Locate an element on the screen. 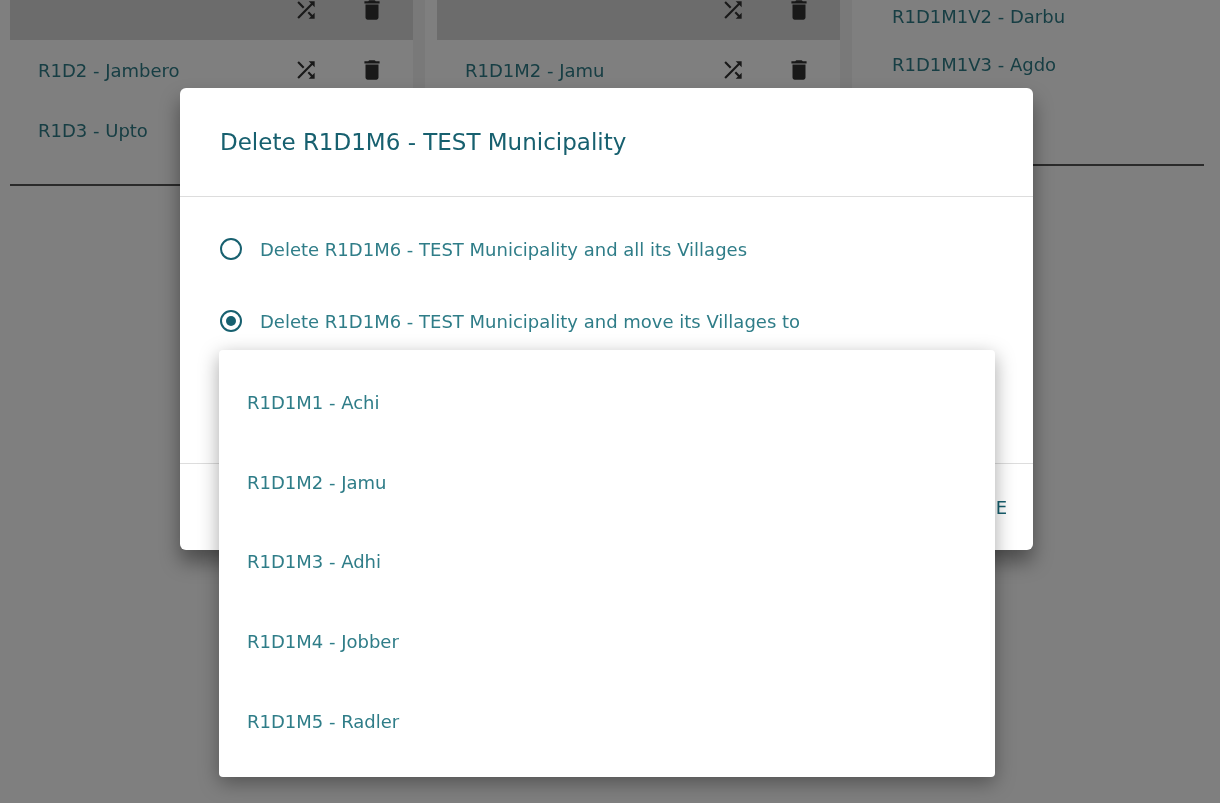 Image resolution: width=1220 pixels, height=803 pixels. row-label: R1D1M2 - Jamu is located at coordinates (535, 70).